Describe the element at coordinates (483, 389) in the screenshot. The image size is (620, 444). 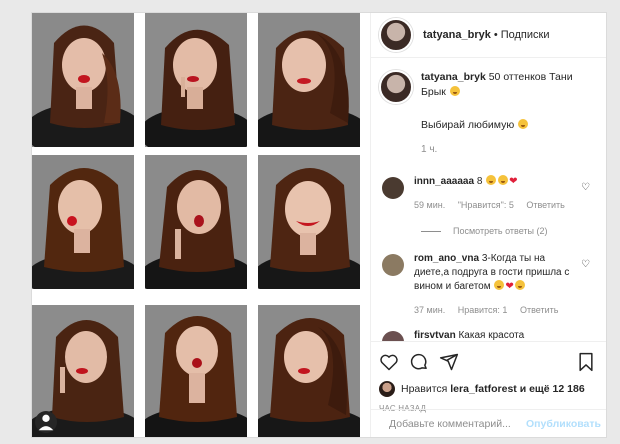
I see `liker-username: lera_fatforest` at that location.